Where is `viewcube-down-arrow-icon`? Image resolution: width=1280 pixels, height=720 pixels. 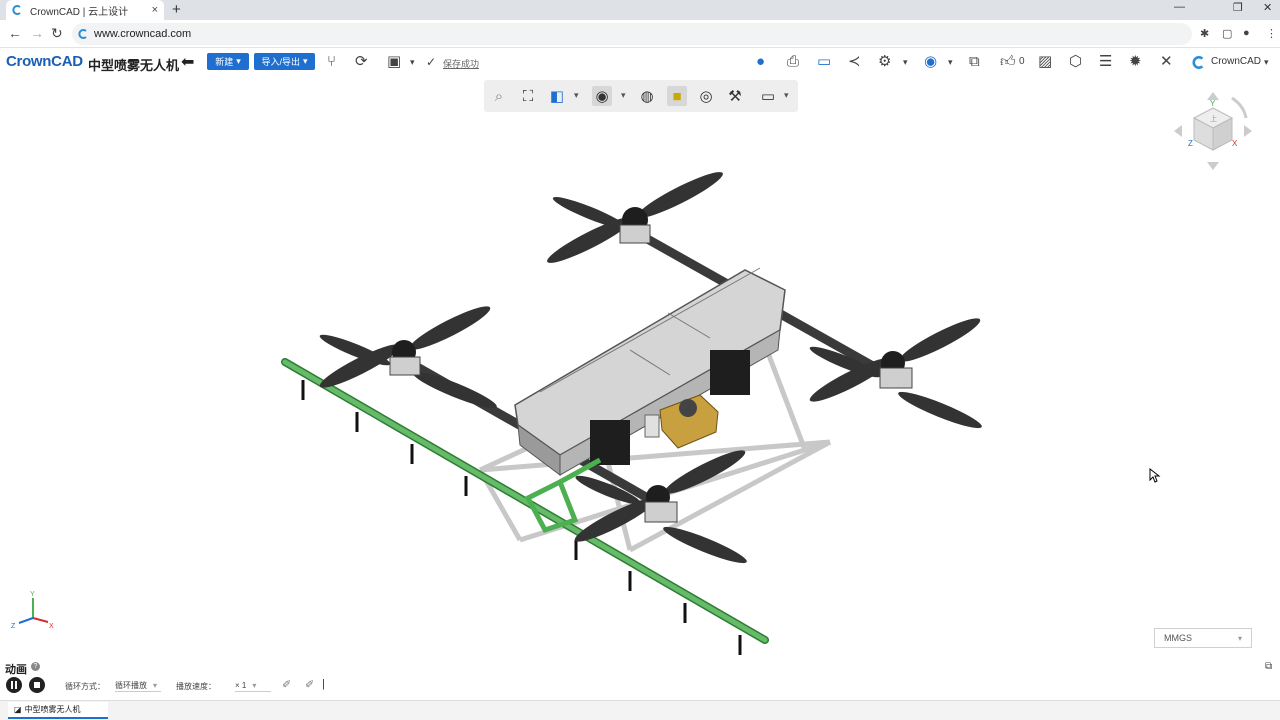
viewcube-down-arrow-icon is located at coordinates (1213, 166).